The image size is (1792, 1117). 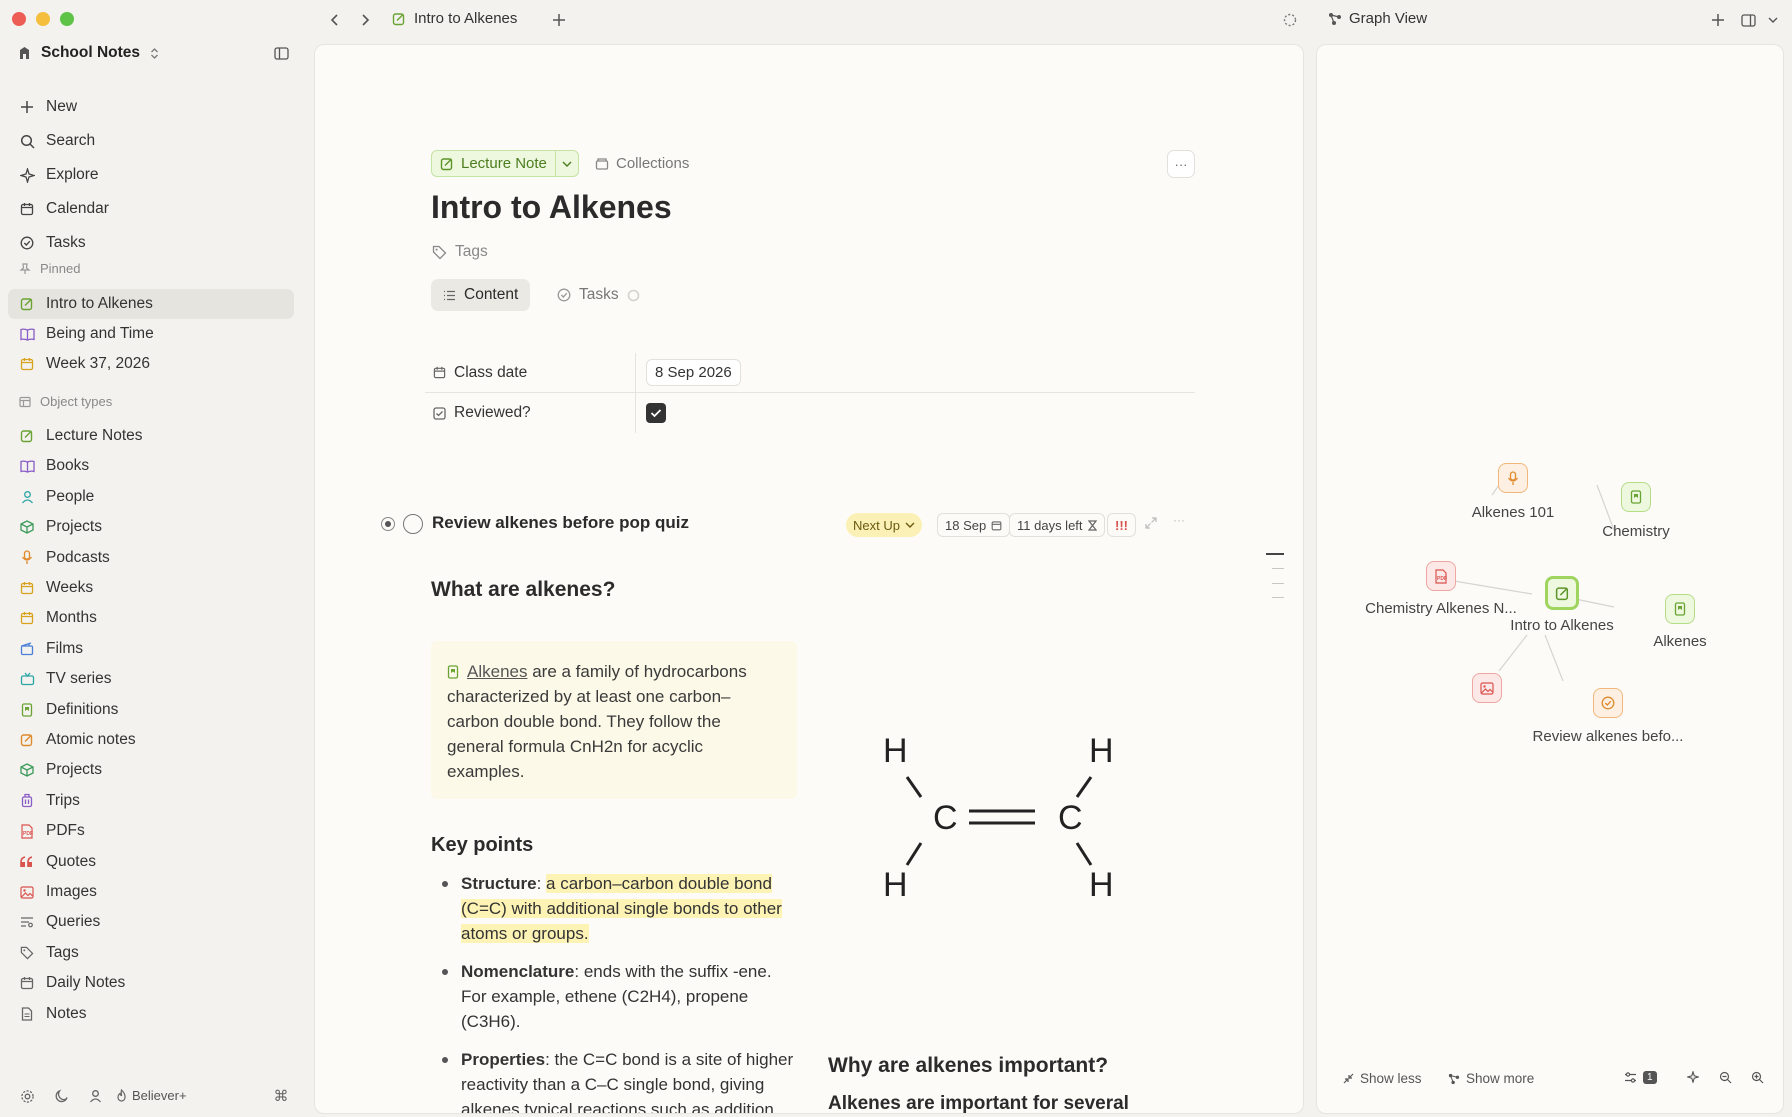 I want to click on sidebar-type-trips: Trips, so click(x=151, y=801).